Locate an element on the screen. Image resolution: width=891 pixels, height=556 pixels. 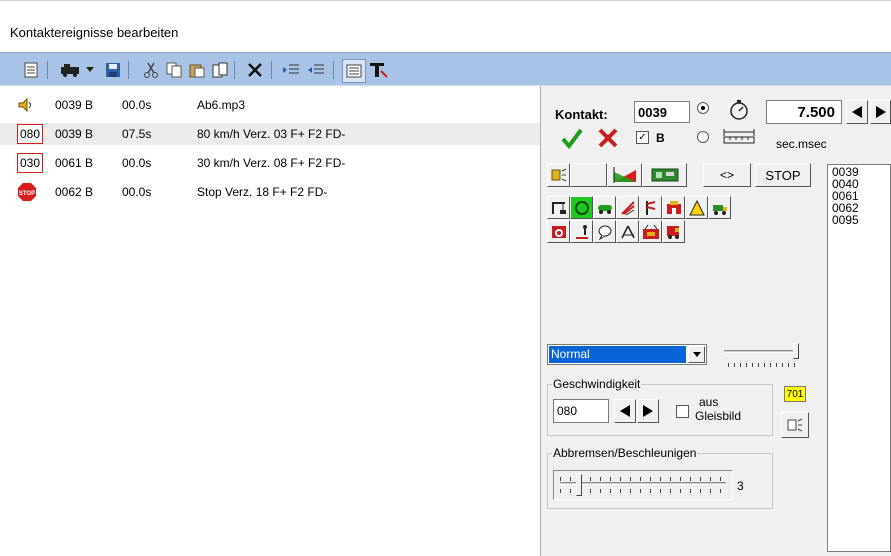
delete-icon is located at coordinates (255, 70).